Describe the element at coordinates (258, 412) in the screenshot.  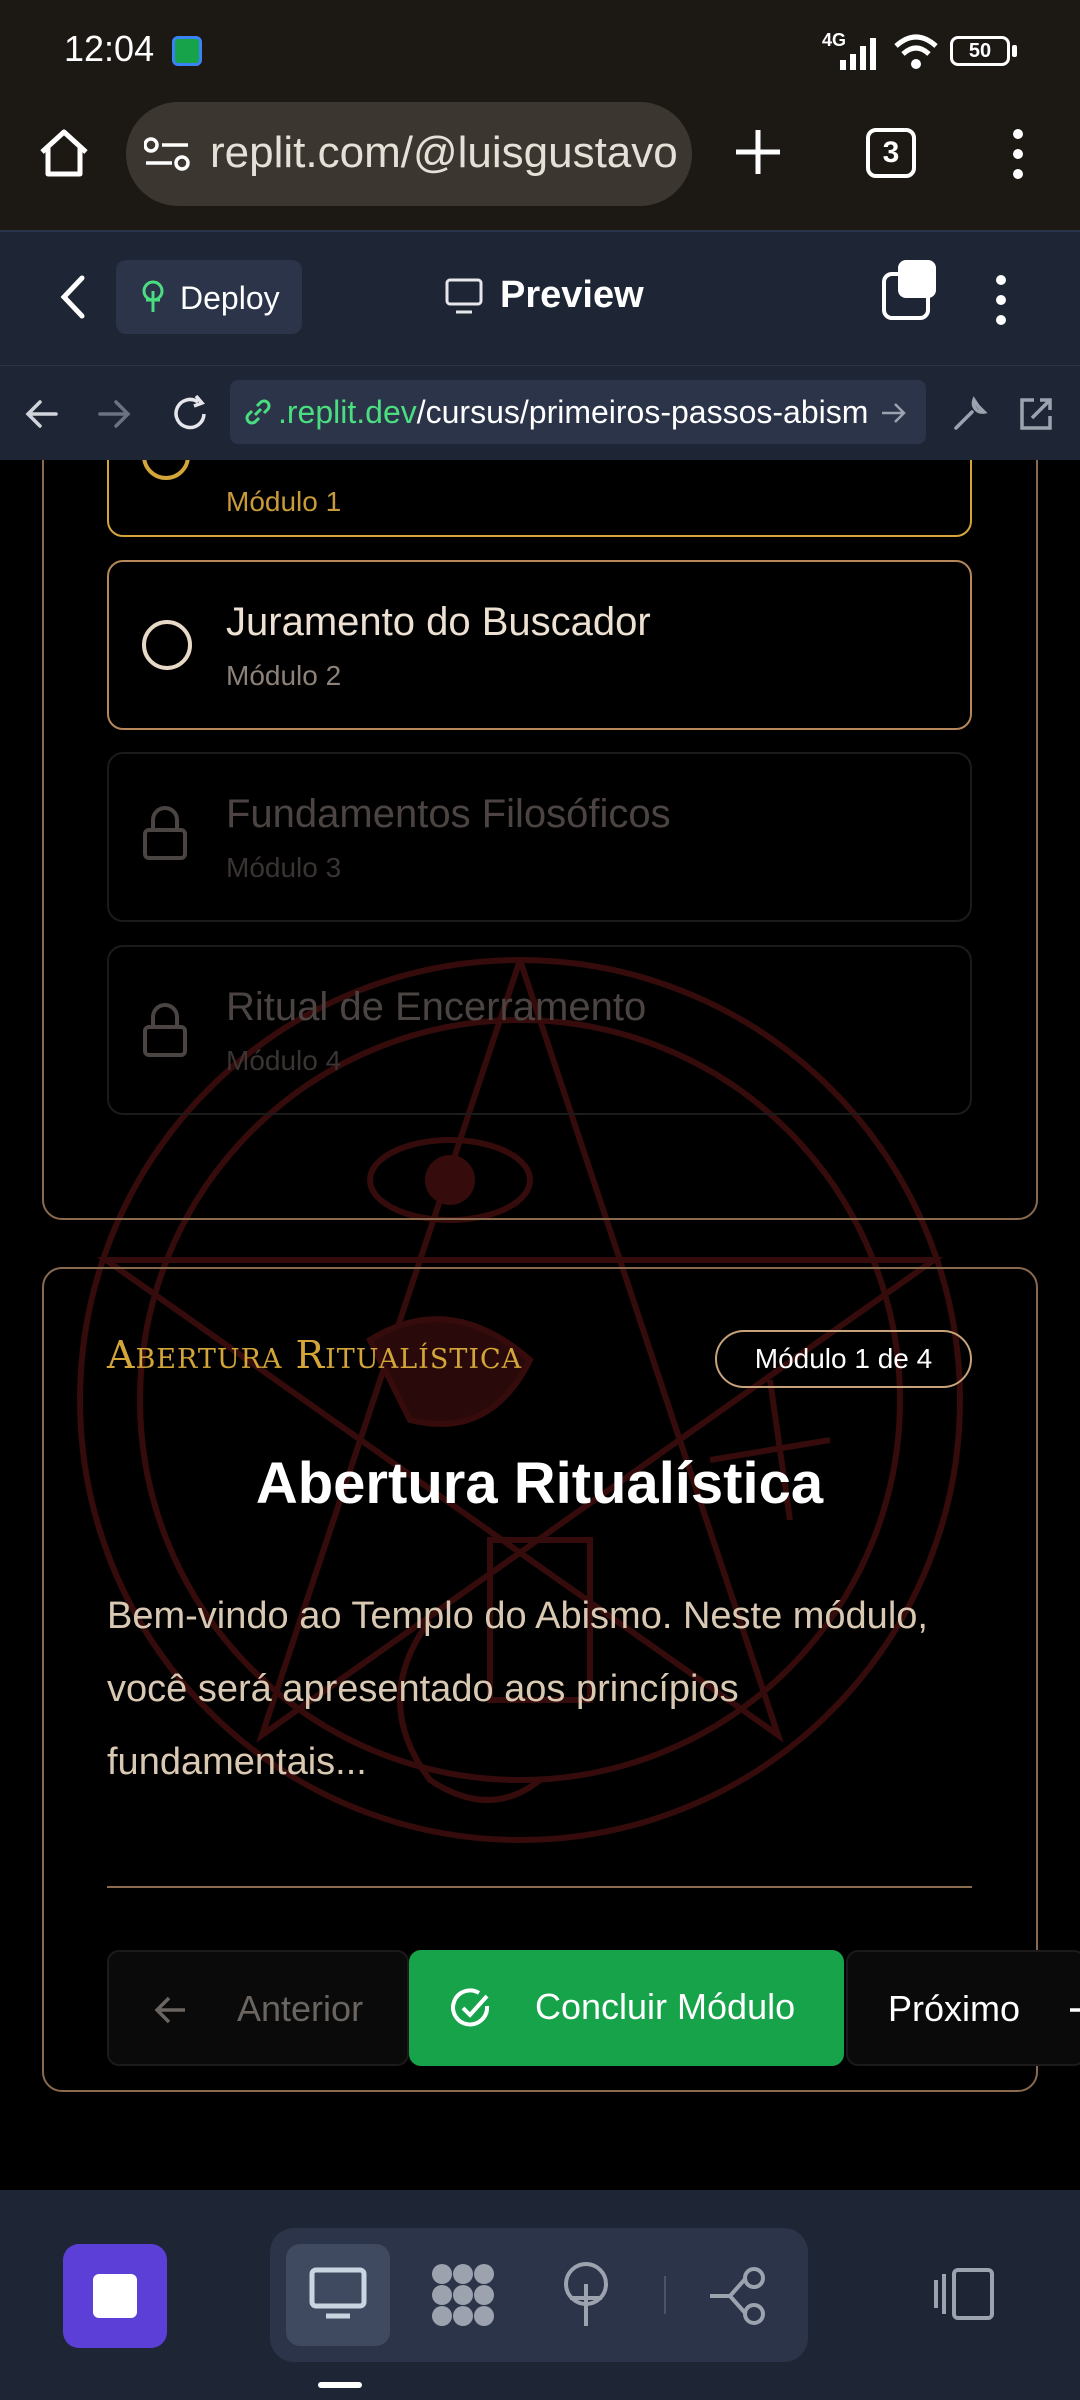
I see `link-icon` at that location.